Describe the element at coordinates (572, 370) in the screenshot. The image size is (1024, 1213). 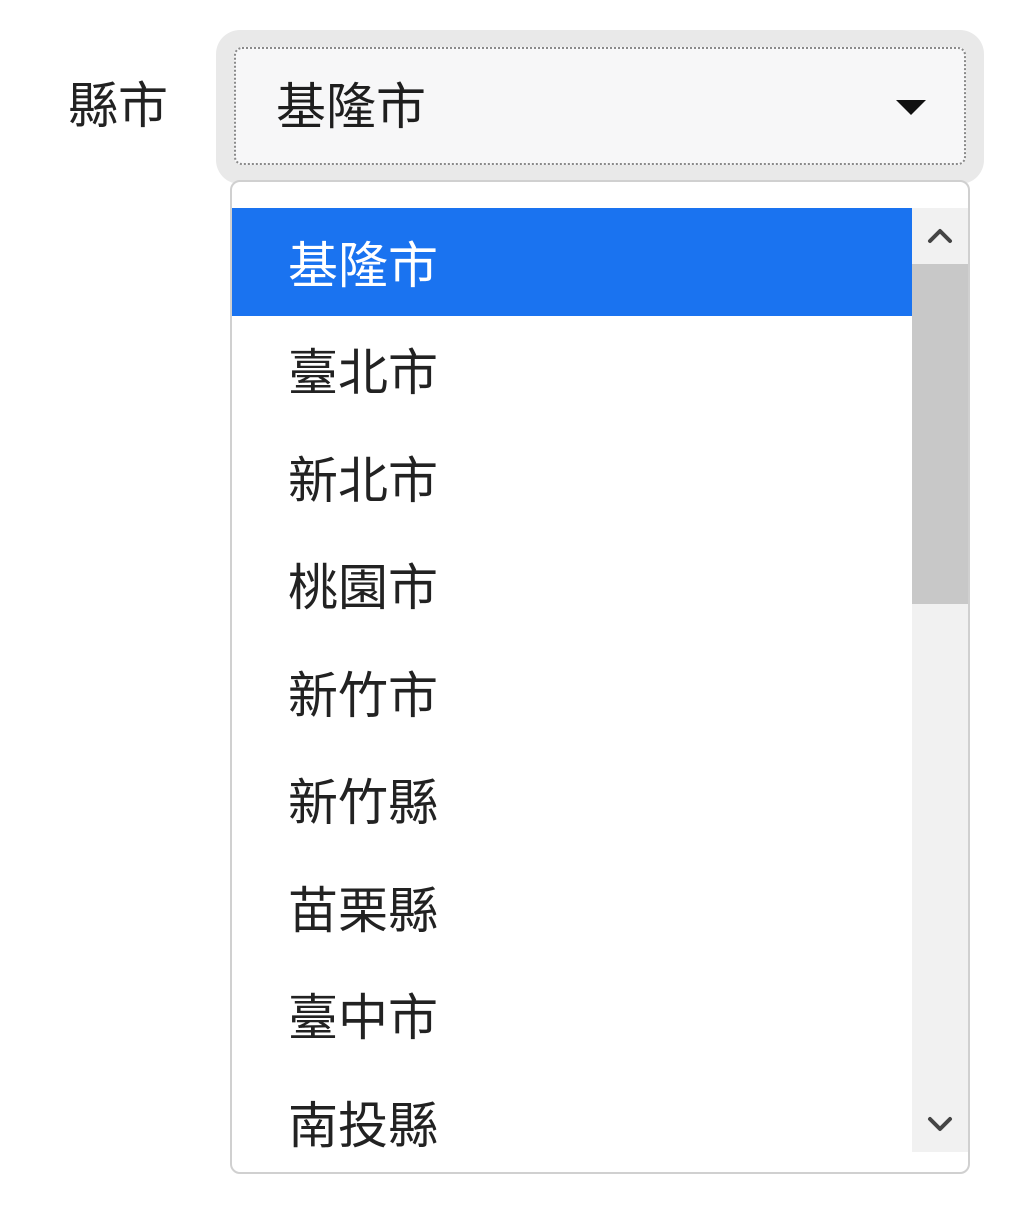
I see `dropdown-option-taipei: 臺北市` at that location.